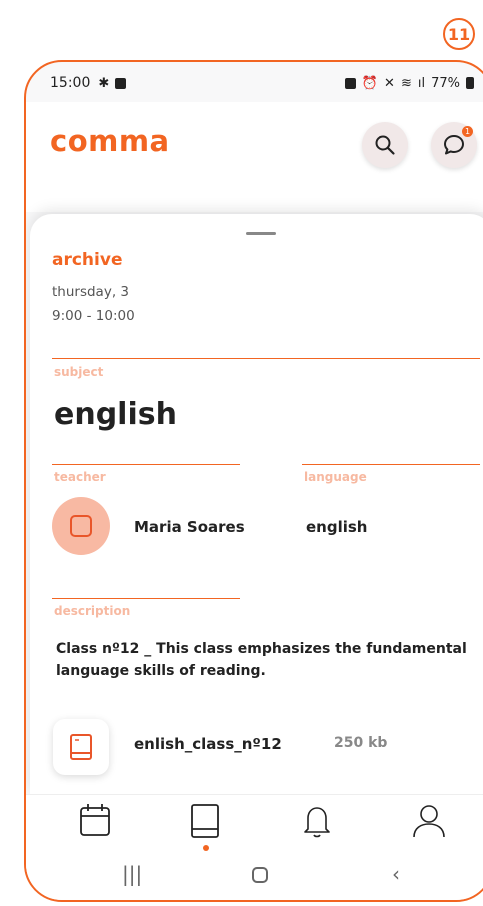 Image resolution: width=483 pixels, height=906 pixels. I want to click on back-button: ‹, so click(396, 874).